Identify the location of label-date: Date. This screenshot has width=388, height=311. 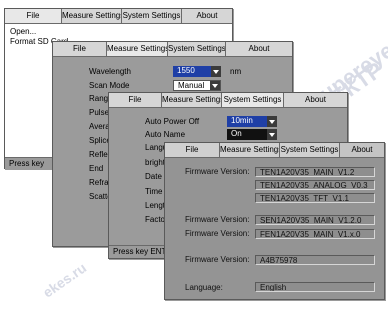
(153, 176).